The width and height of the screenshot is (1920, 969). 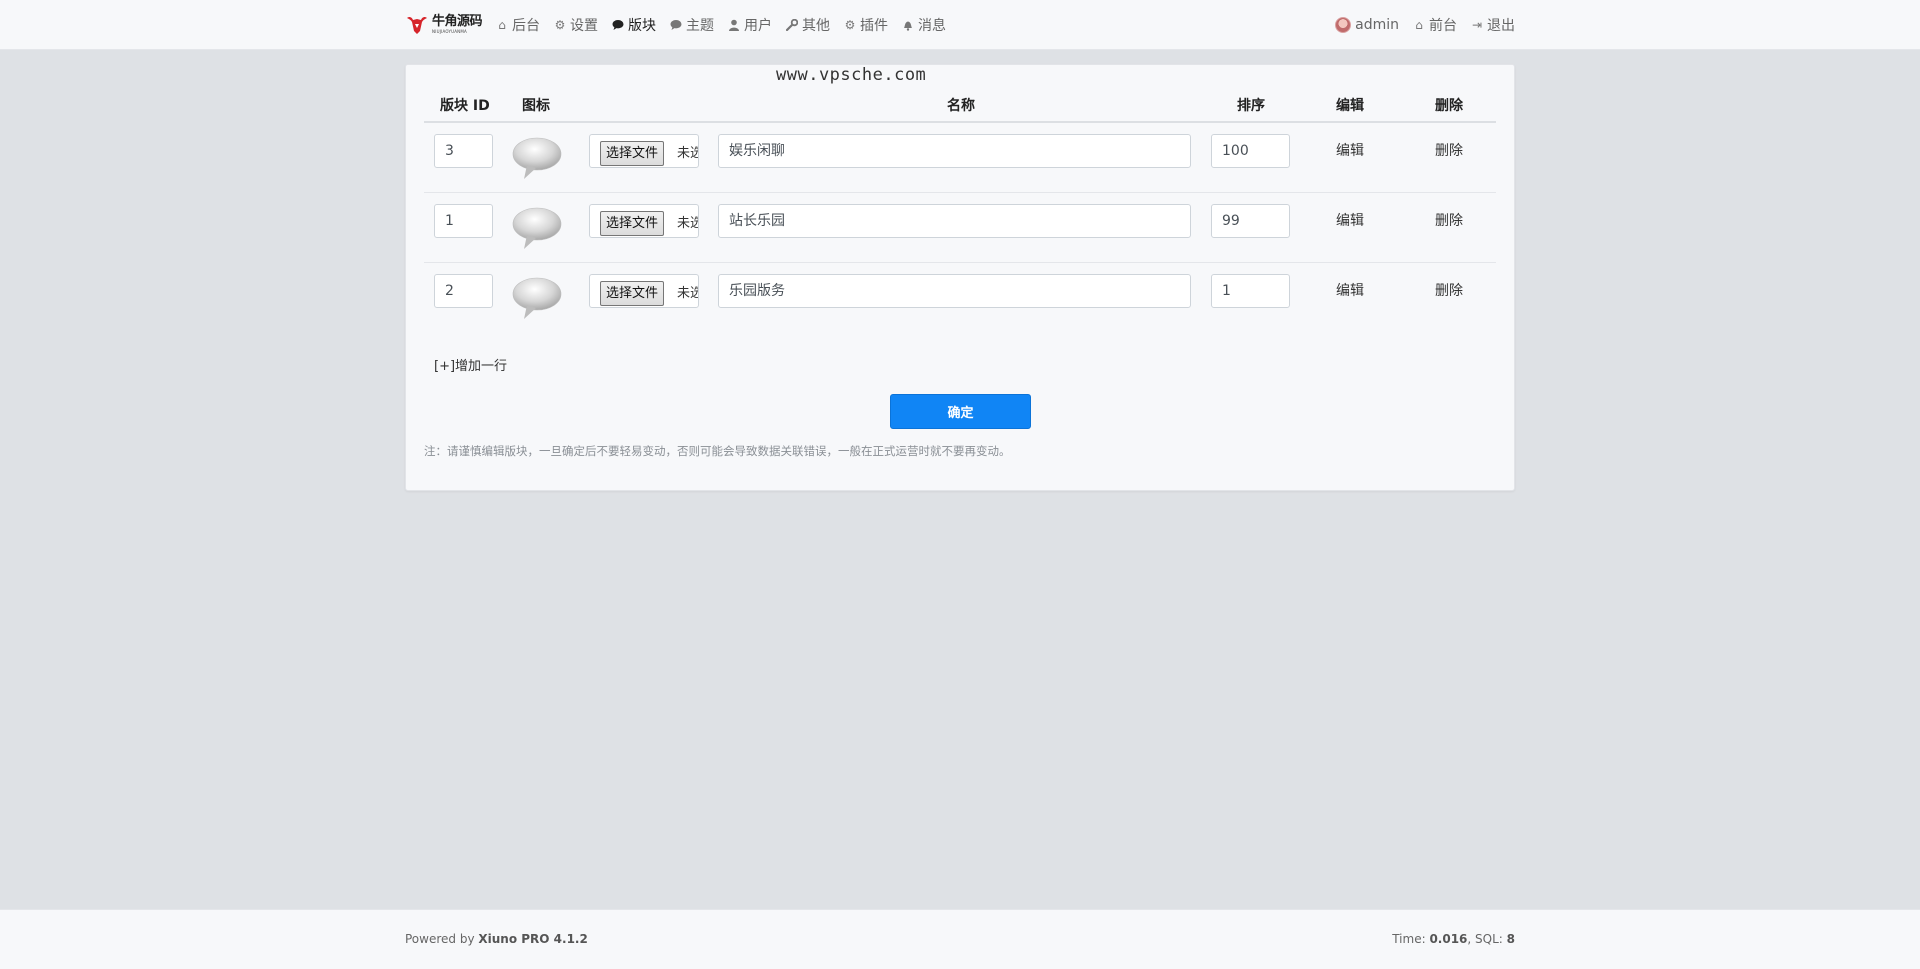 What do you see at coordinates (642, 25) in the screenshot?
I see `nav-label: 版块` at bounding box center [642, 25].